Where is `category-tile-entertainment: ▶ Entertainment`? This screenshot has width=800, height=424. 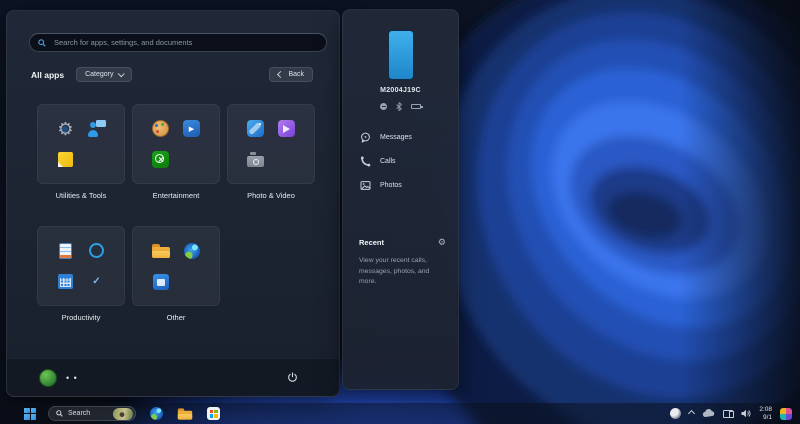
category-tile-entertainment: ▶ Entertainment is located at coordinates (176, 152).